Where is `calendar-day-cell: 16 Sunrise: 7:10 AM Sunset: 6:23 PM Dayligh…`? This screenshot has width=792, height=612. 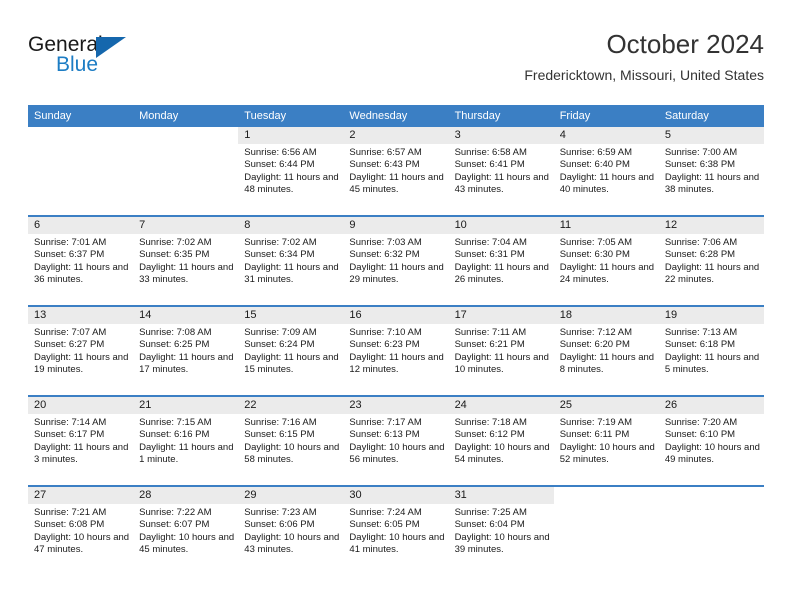
calendar-day-cell: 16 Sunrise: 7:10 AM Sunset: 6:23 PM Dayligh… is located at coordinates (396, 350).